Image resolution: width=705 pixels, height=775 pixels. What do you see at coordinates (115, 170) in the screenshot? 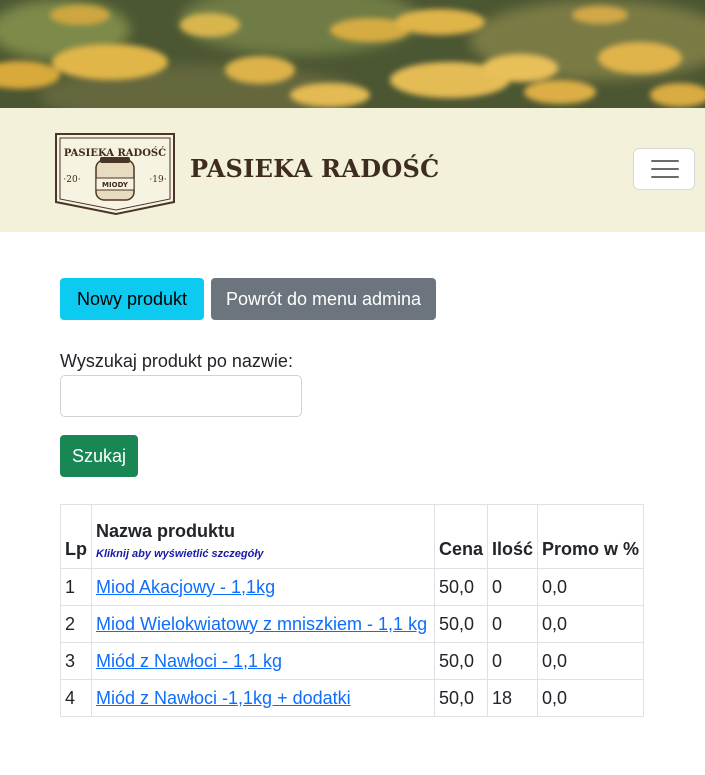
I see `pasieka-logo: PASIEKA RADOŚĆ ·20· ·19· MIODY` at bounding box center [115, 170].